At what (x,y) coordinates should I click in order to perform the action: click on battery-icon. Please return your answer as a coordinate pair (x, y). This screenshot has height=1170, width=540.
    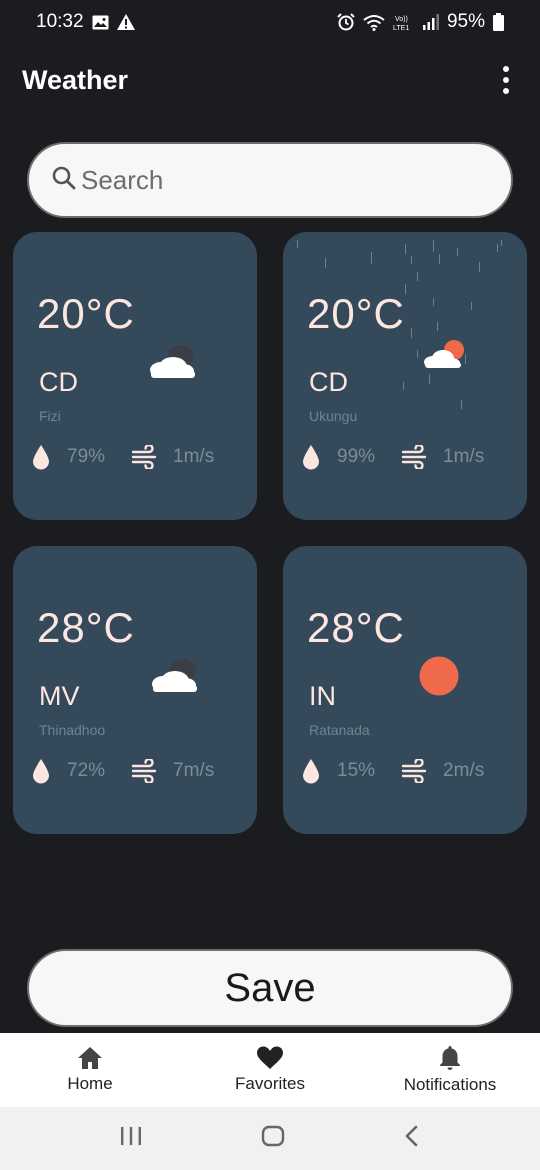
    Looking at the image, I should click on (498, 22).